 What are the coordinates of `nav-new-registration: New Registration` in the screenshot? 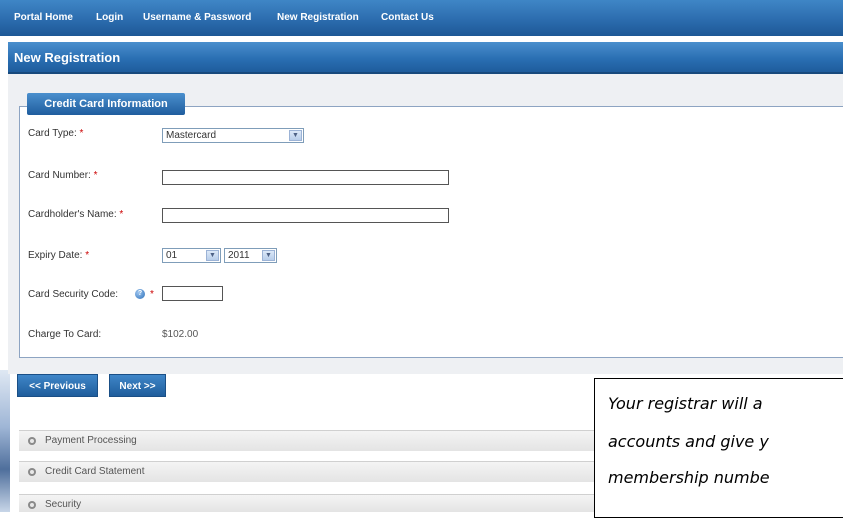 It's located at (318, 17).